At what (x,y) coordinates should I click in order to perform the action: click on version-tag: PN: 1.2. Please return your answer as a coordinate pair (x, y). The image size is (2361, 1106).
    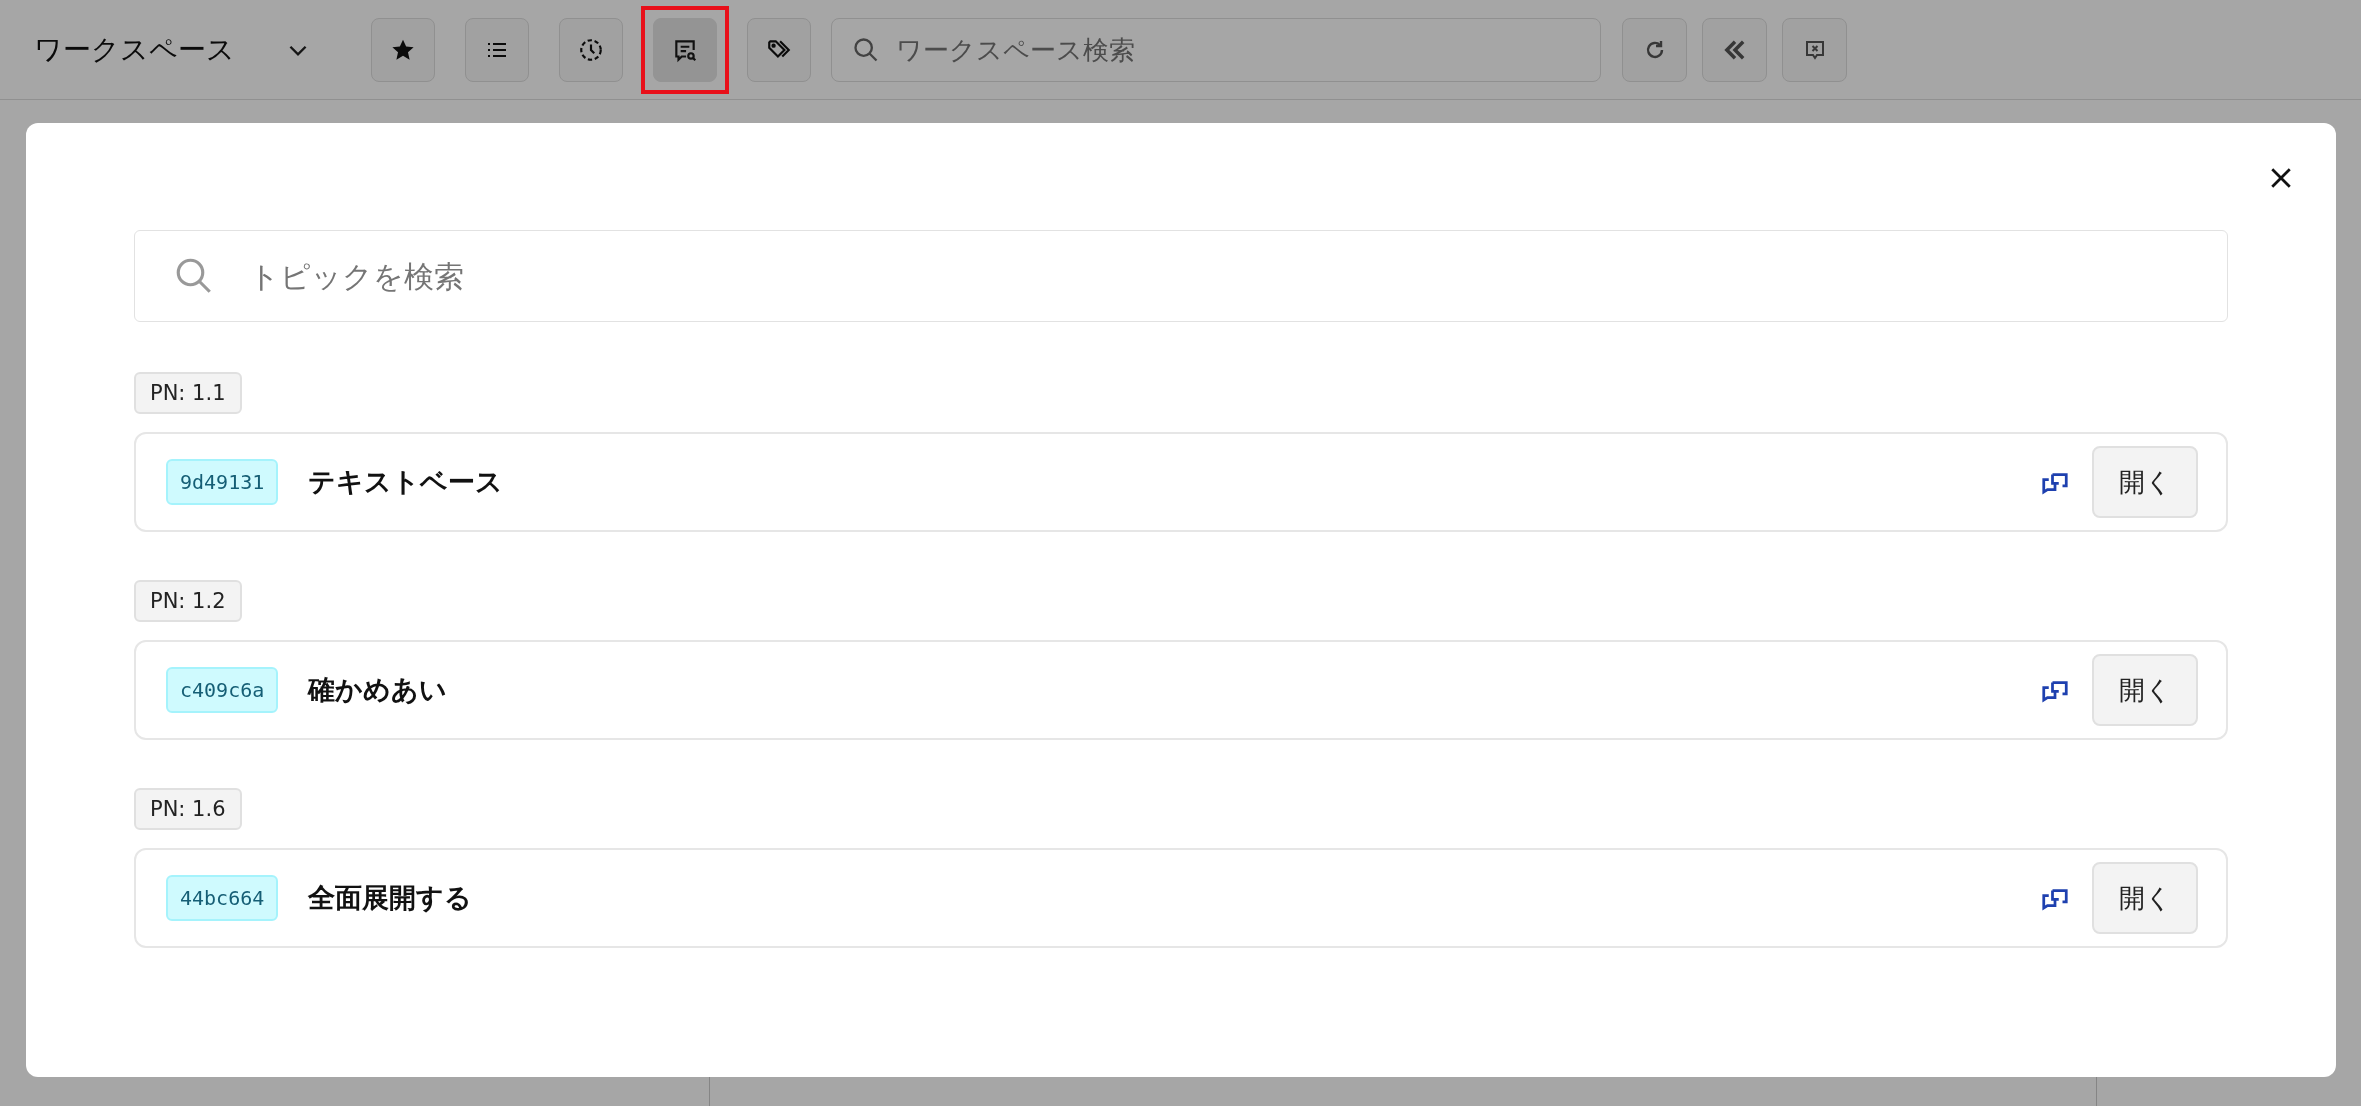
    Looking at the image, I should click on (188, 601).